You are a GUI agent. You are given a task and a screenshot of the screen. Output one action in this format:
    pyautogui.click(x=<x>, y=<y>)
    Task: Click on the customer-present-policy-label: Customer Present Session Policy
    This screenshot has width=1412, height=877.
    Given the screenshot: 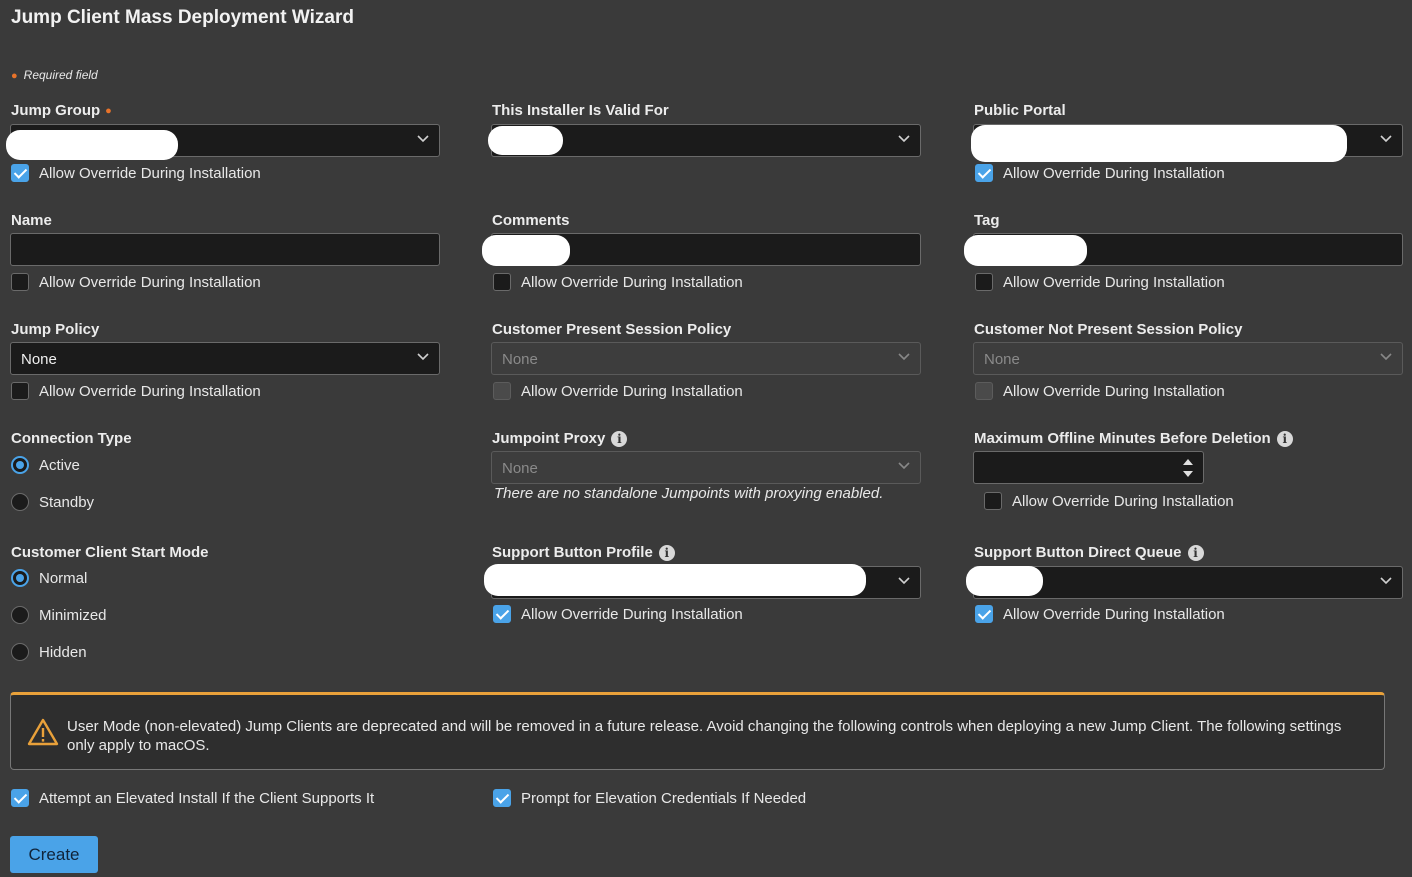 What is the action you would take?
    pyautogui.click(x=612, y=329)
    